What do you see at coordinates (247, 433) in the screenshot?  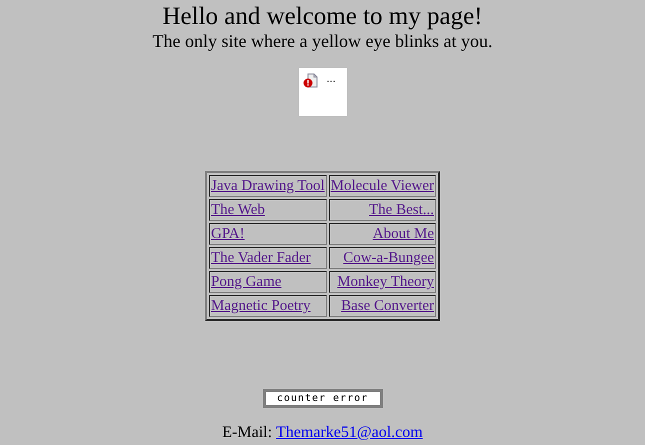 I see `email-label: E-Mail:` at bounding box center [247, 433].